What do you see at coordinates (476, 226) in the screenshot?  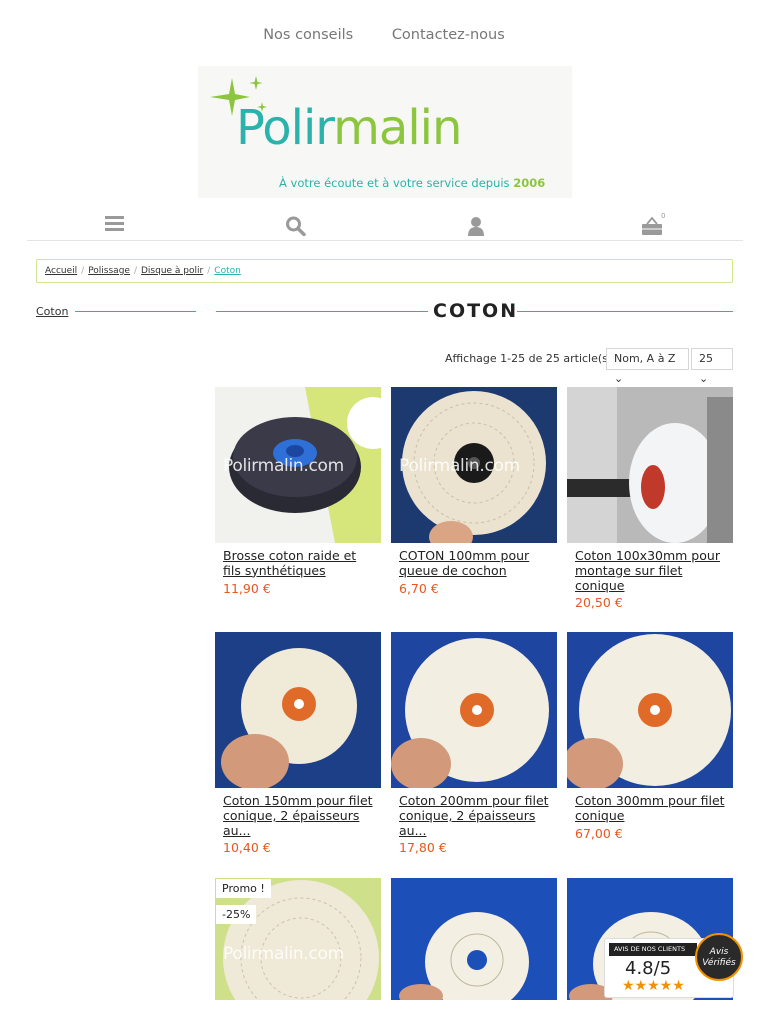 I see `user-icon` at bounding box center [476, 226].